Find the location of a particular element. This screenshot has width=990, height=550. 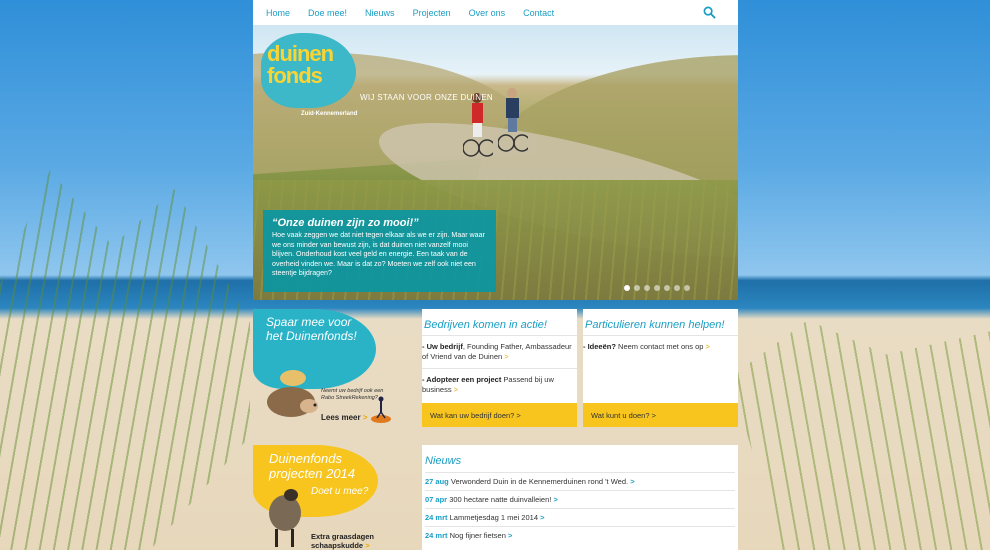

quote-title: “Onze duinen zijn zo mooi!” is located at coordinates (345, 223).